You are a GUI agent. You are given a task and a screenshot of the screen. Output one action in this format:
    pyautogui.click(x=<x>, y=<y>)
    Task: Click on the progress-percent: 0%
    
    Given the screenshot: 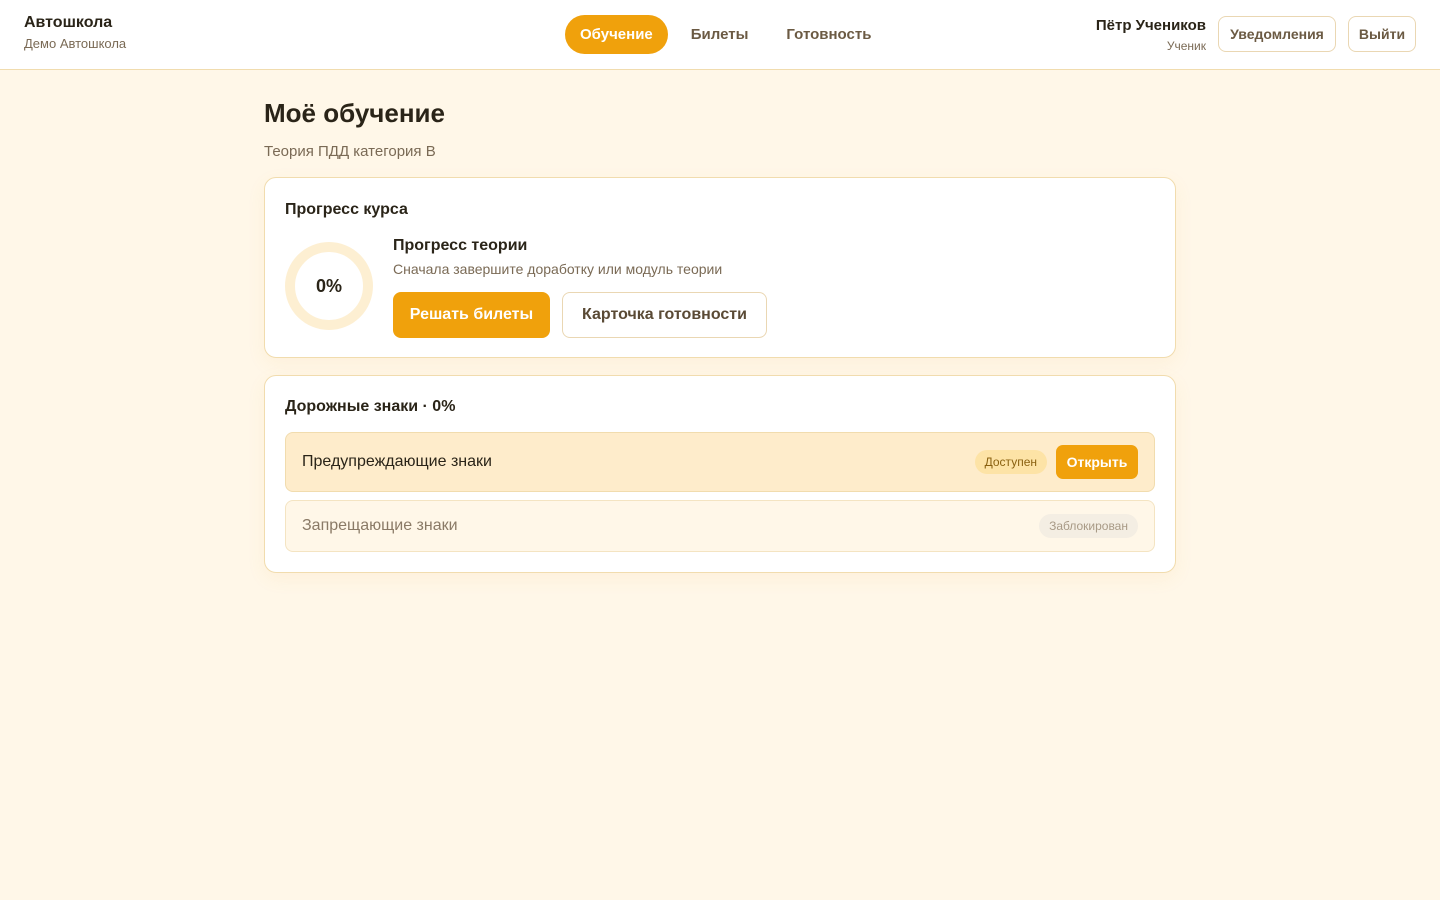 What is the action you would take?
    pyautogui.click(x=328, y=286)
    